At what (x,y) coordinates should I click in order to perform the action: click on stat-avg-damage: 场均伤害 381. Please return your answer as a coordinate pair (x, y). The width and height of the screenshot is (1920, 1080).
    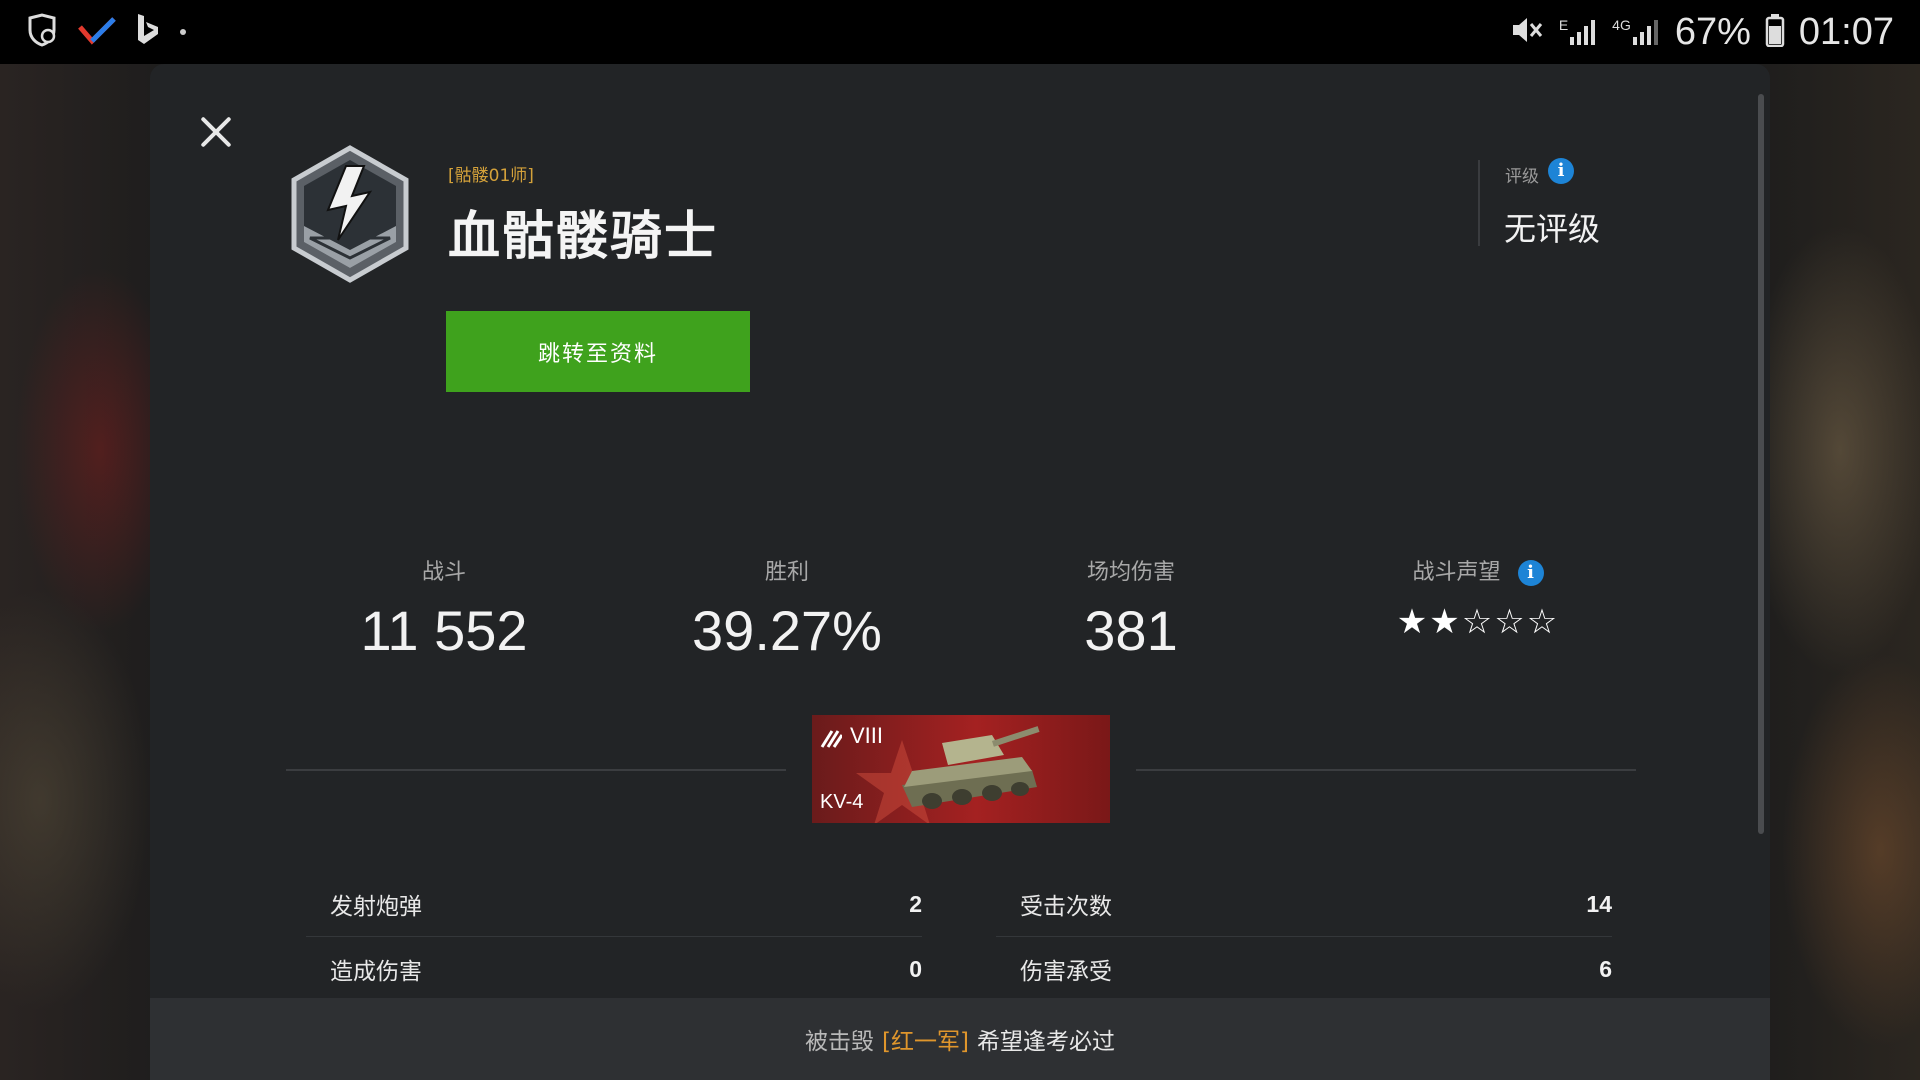
    Looking at the image, I should click on (1131, 608).